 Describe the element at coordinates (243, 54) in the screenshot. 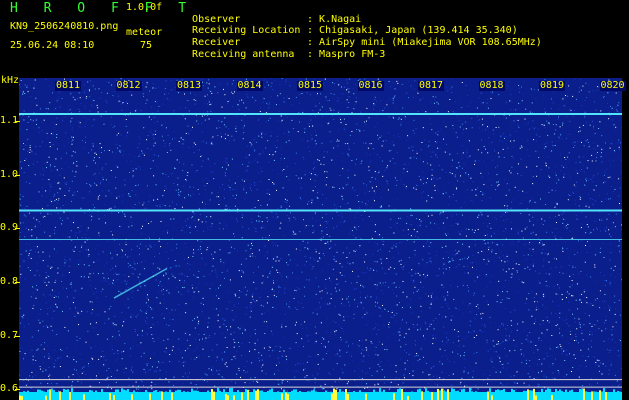

I see `metadata-key: Receiving antenna` at that location.